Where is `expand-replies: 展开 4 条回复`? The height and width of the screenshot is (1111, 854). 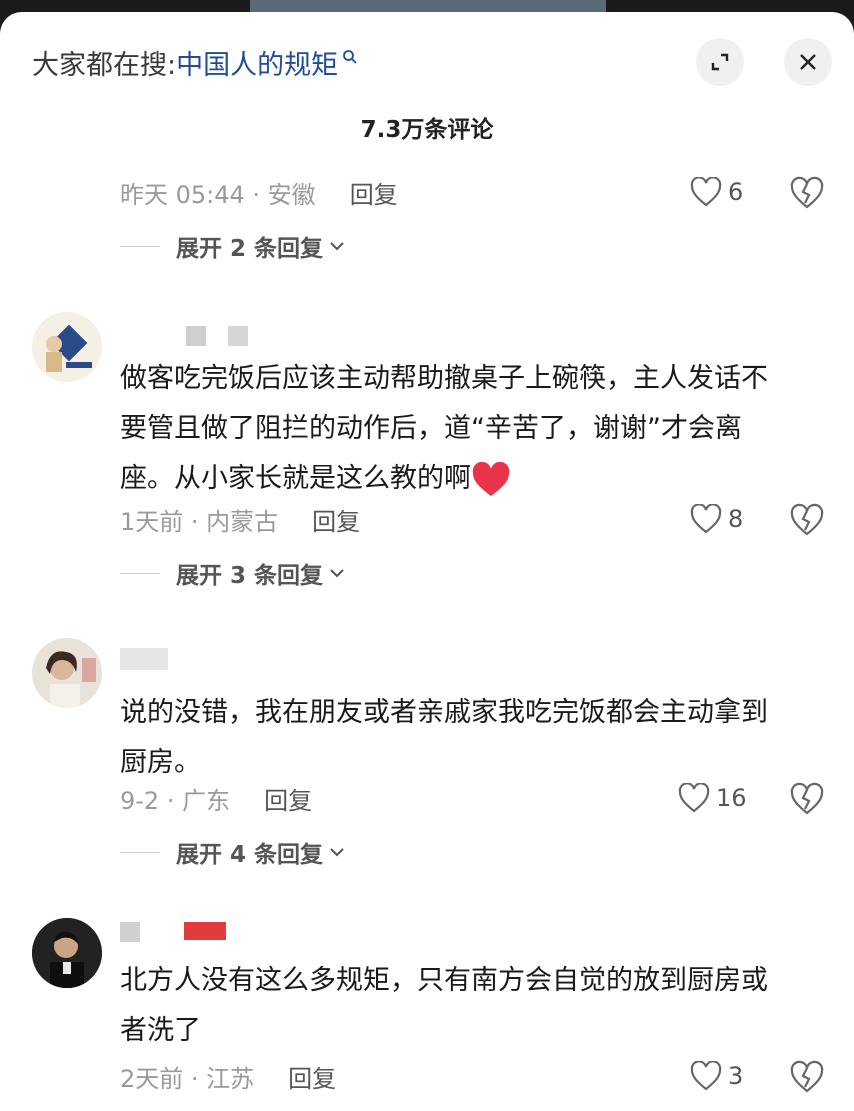
expand-replies: 展开 4 条回复 is located at coordinates (232, 852).